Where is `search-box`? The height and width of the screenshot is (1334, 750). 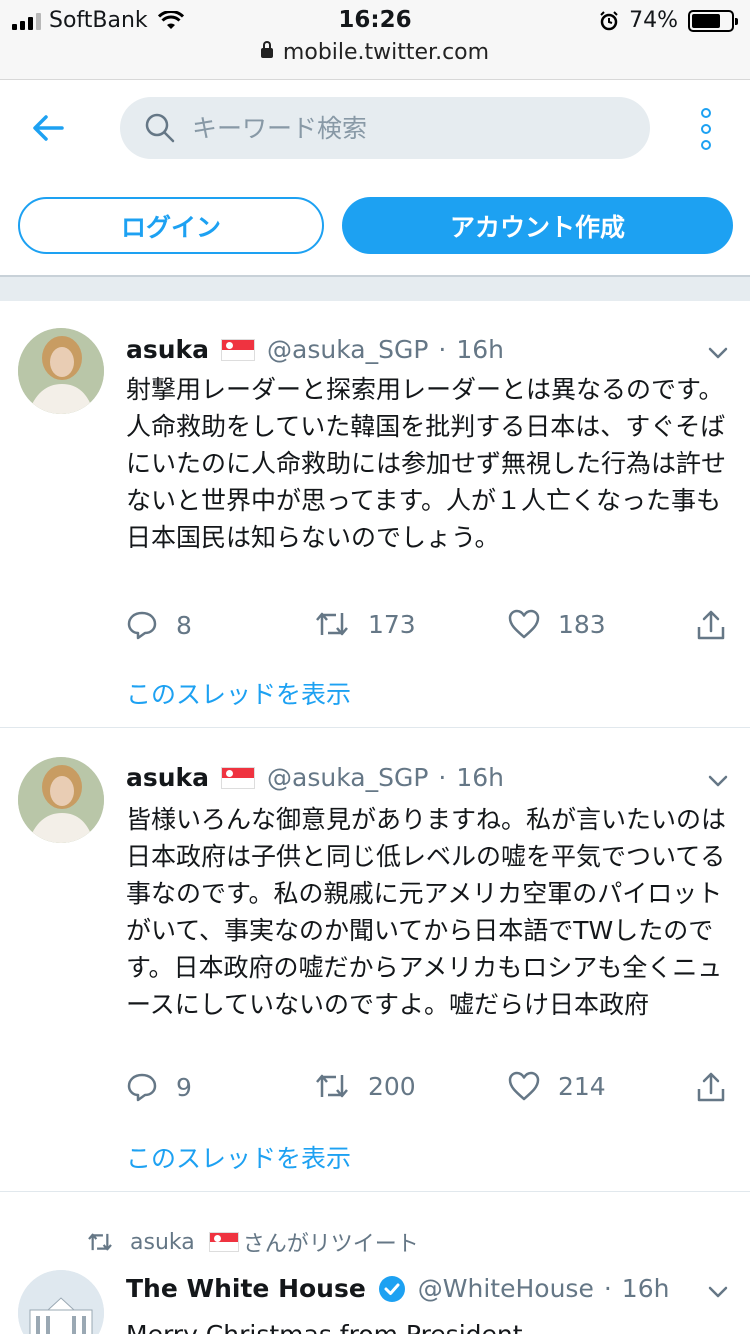
search-box is located at coordinates (385, 128).